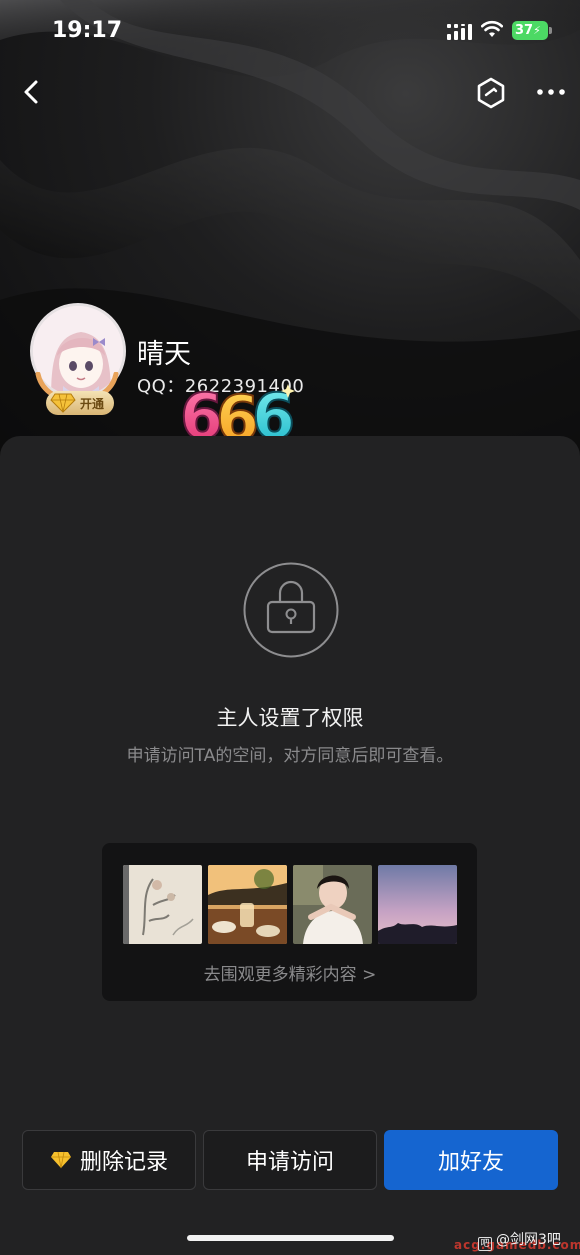 Image resolution: width=580 pixels, height=1255 pixels. Describe the element at coordinates (164, 354) in the screenshot. I see `profile-name: 晴天` at that location.